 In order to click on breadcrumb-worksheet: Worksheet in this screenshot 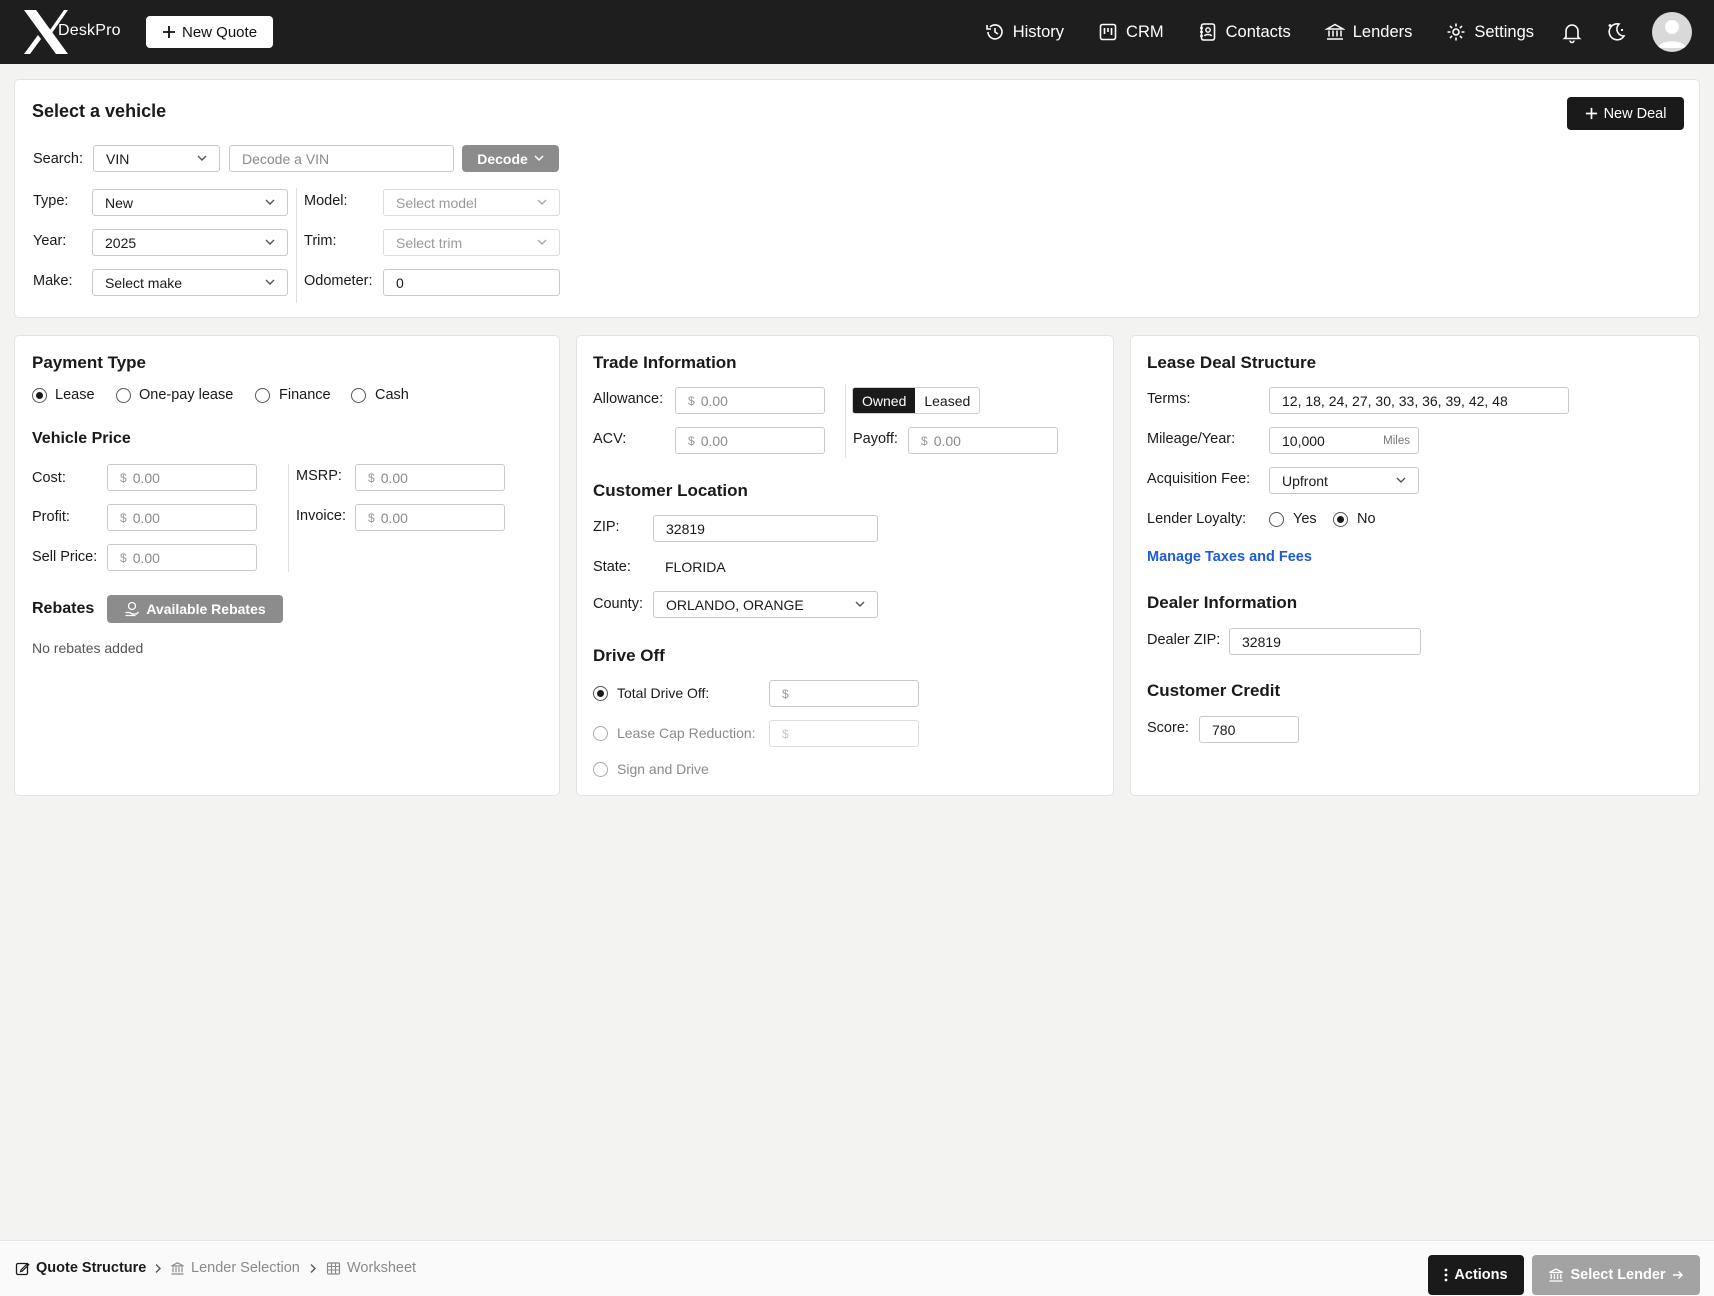, I will do `click(371, 1268)`.